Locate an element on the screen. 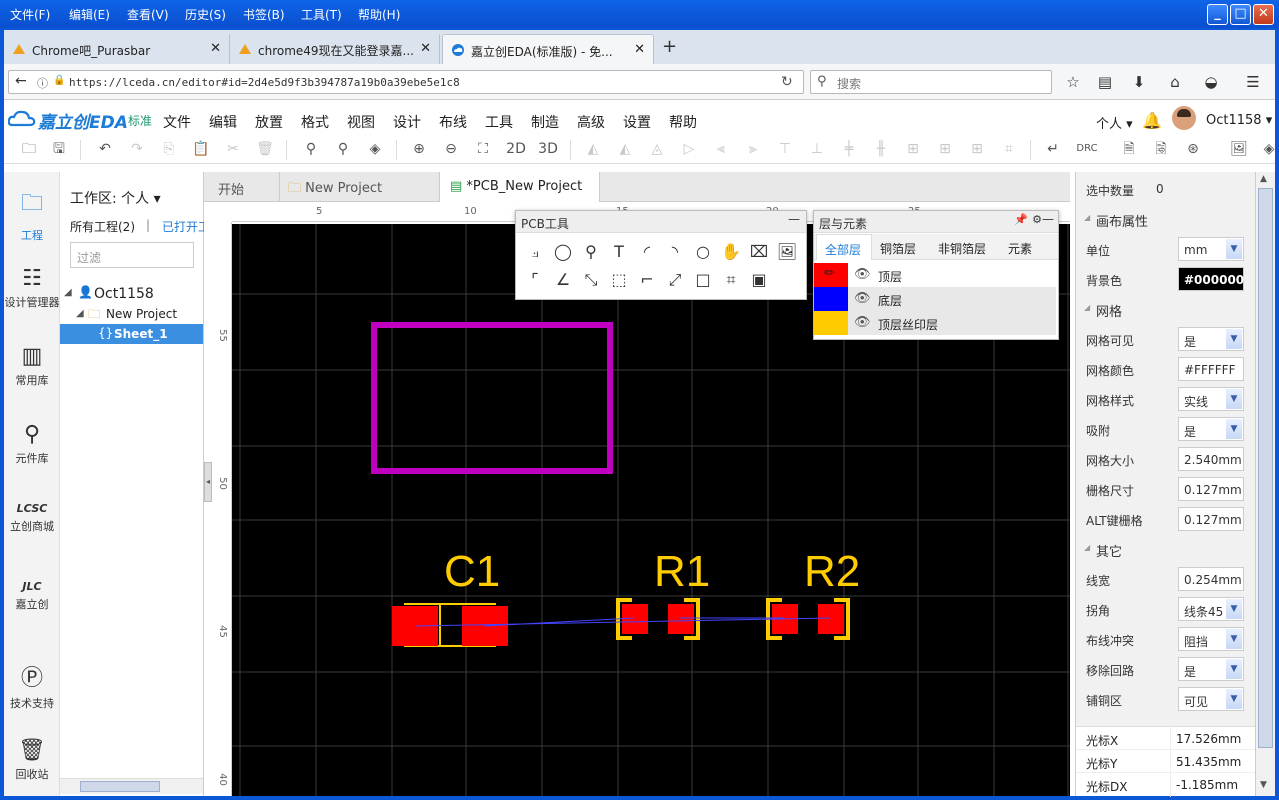  layer-row-top-silk: 👁 顶层丝印层 is located at coordinates (935, 323).